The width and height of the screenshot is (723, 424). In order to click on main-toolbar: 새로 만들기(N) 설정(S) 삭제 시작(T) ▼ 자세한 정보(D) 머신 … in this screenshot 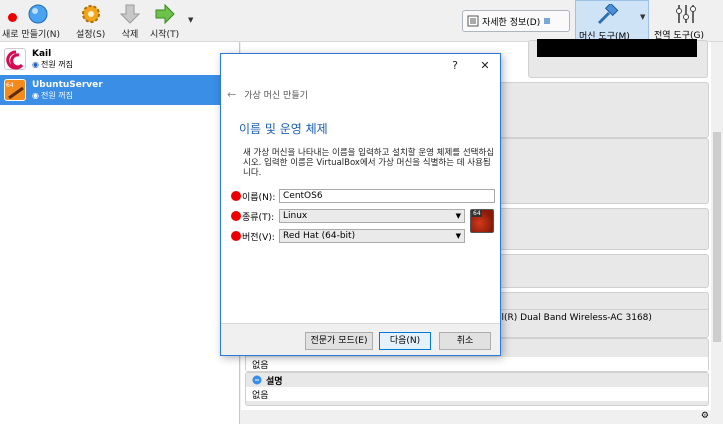, I will do `click(361, 21)`.